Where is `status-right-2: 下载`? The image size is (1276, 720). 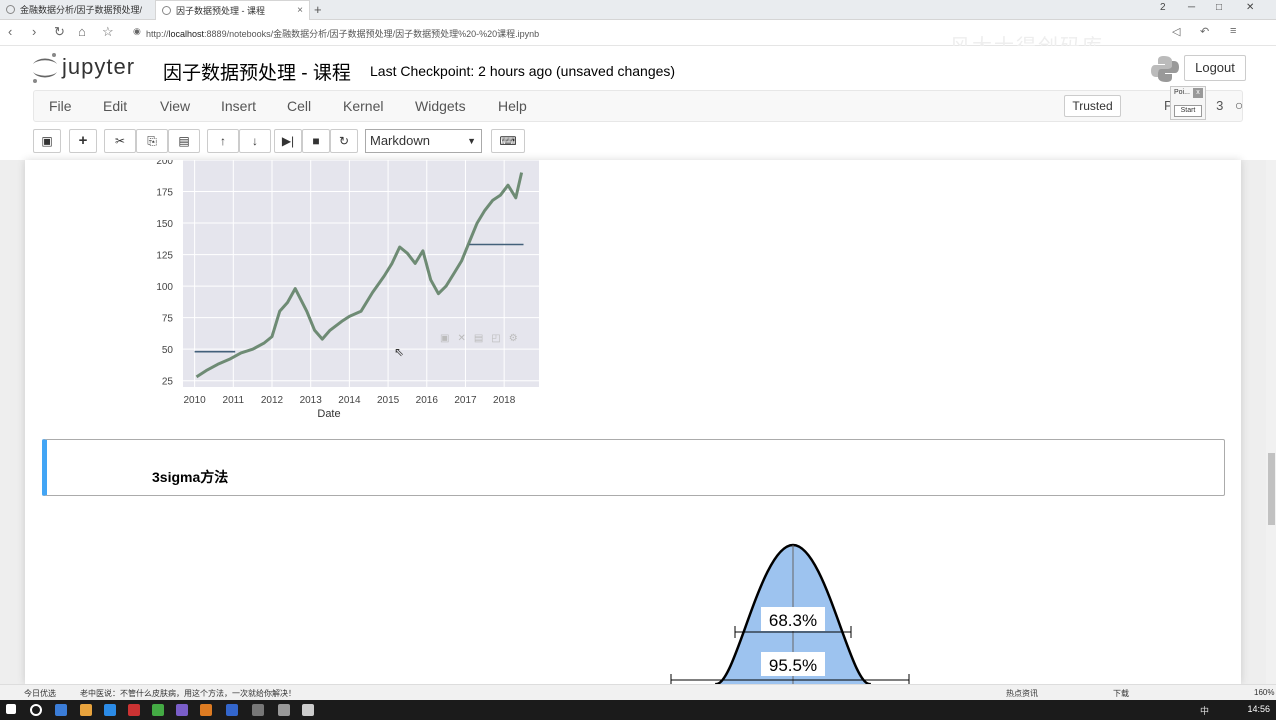 status-right-2: 下载 is located at coordinates (1121, 693).